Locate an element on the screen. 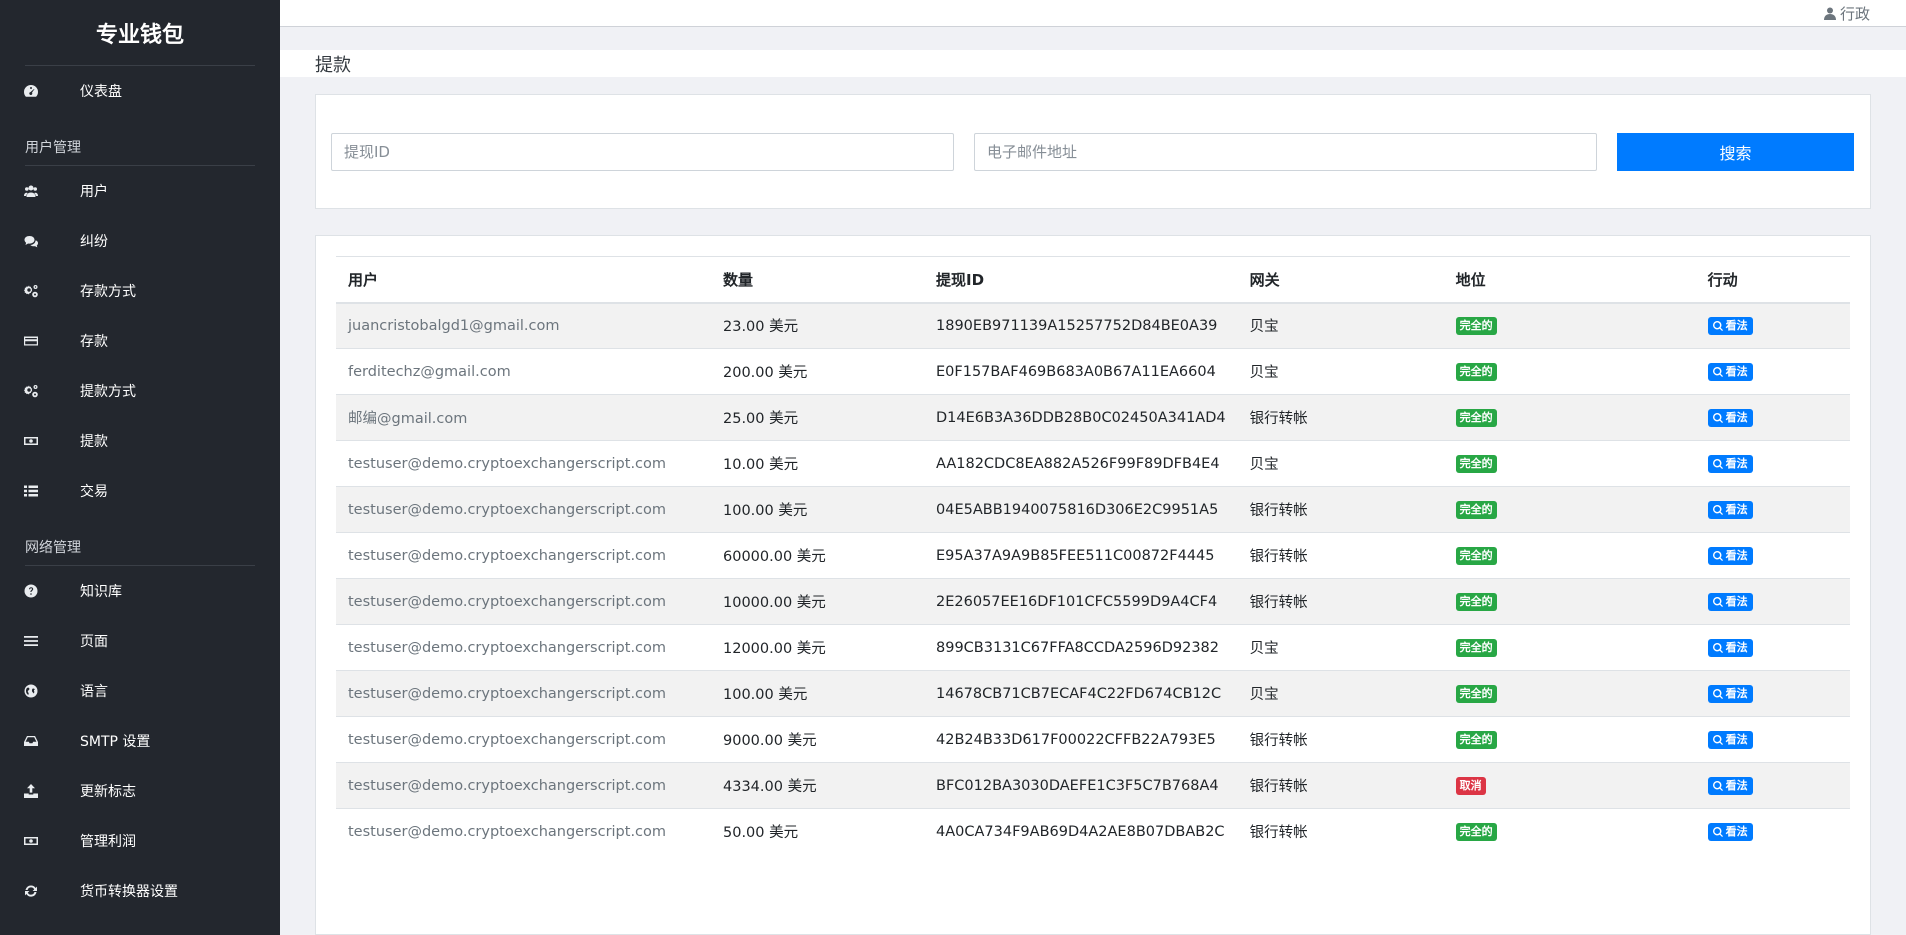 The height and width of the screenshot is (935, 1906). refresh-icon is located at coordinates (31, 891).